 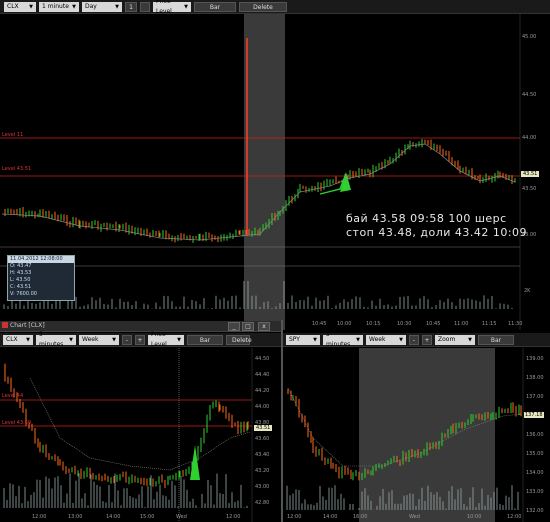 I want to click on left-time-label-4: Wed, so click(x=181, y=517).